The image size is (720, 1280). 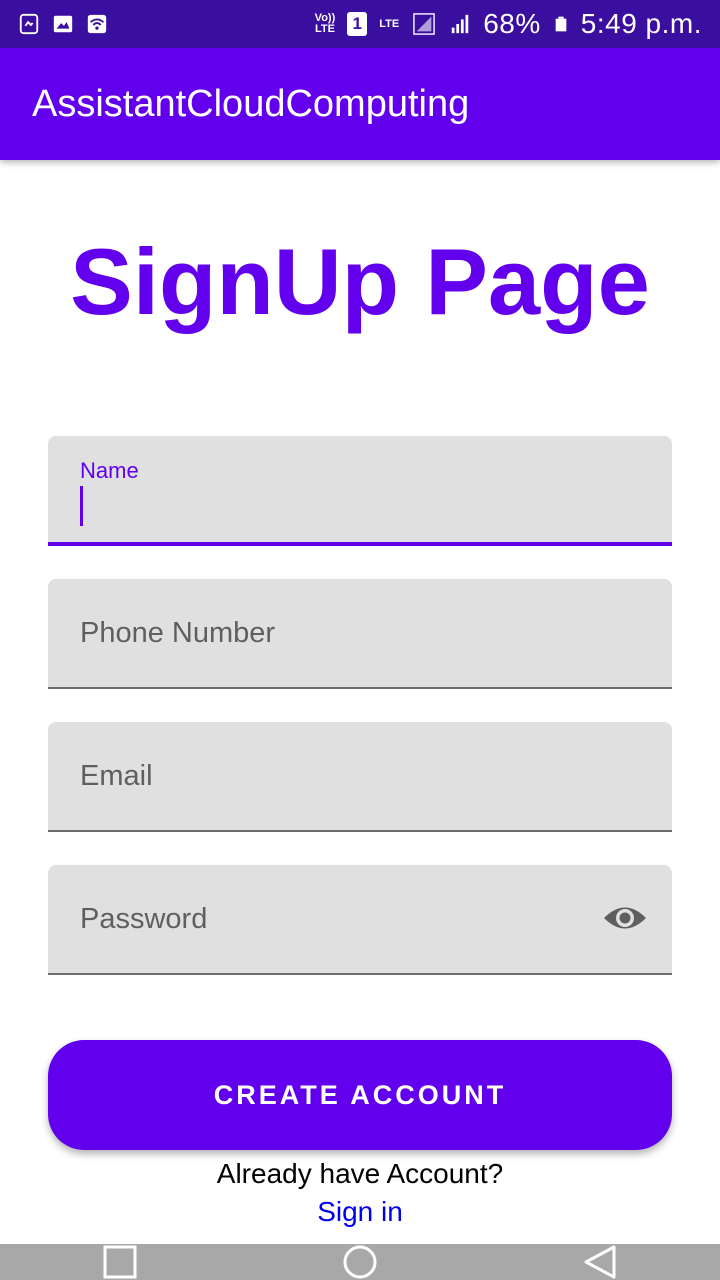 What do you see at coordinates (561, 24) in the screenshot?
I see `battery-icon` at bounding box center [561, 24].